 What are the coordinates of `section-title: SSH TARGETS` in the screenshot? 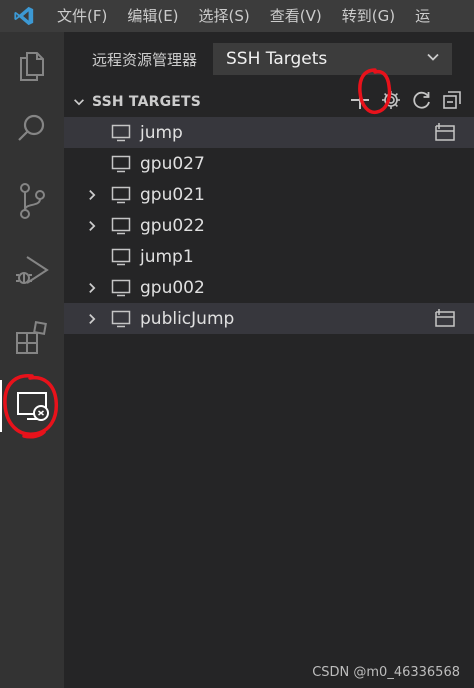 It's located at (147, 102).